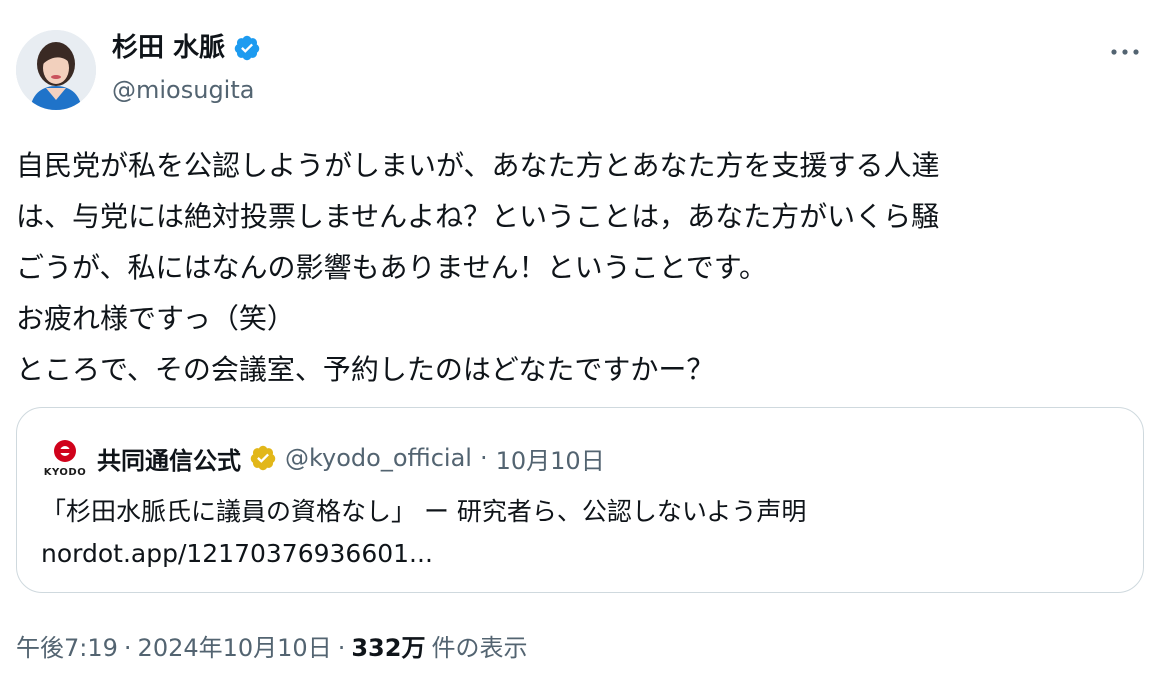 This screenshot has width=1156, height=680. Describe the element at coordinates (1125, 52) in the screenshot. I see `more-options-icon` at that location.